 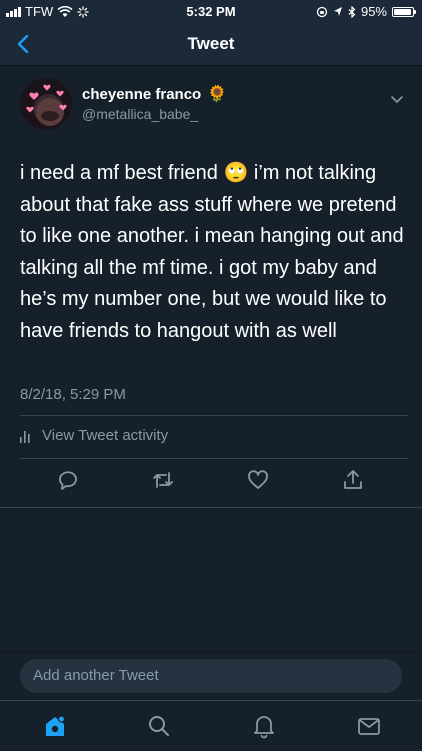 I want to click on bluetooth-icon, so click(x=352, y=11).